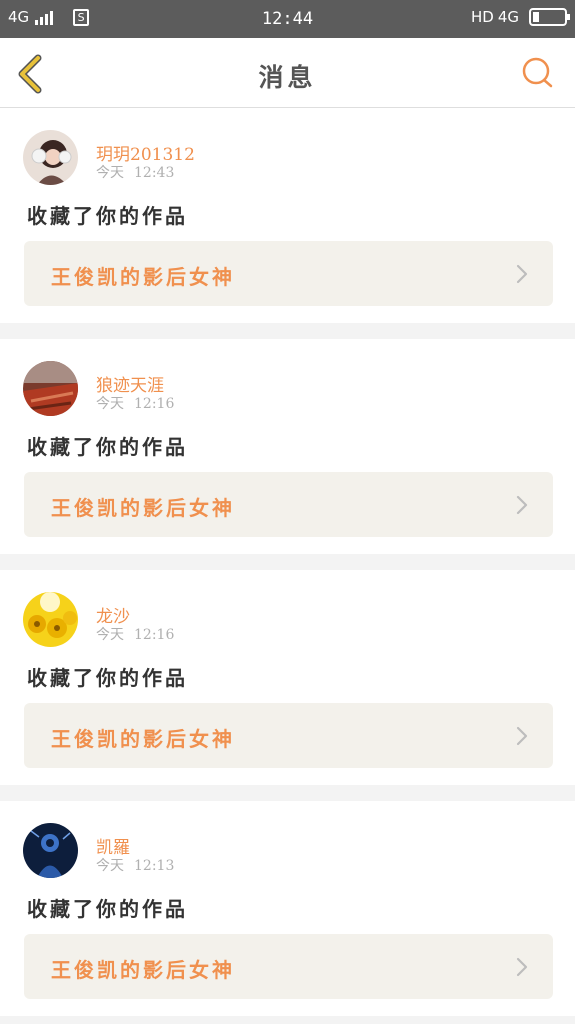 The height and width of the screenshot is (1024, 575). I want to click on message-time: 今天 12:43, so click(140, 172).